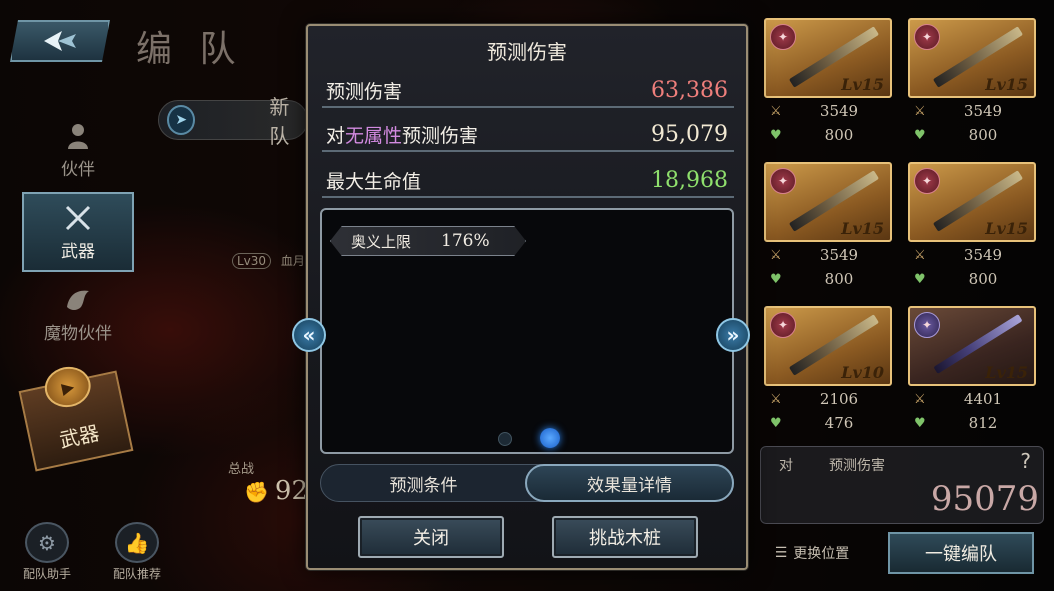 This screenshot has width=1054, height=591. Describe the element at coordinates (428, 241) in the screenshot. I see `ougi-limit-tag: 奥义上限 176%` at that location.